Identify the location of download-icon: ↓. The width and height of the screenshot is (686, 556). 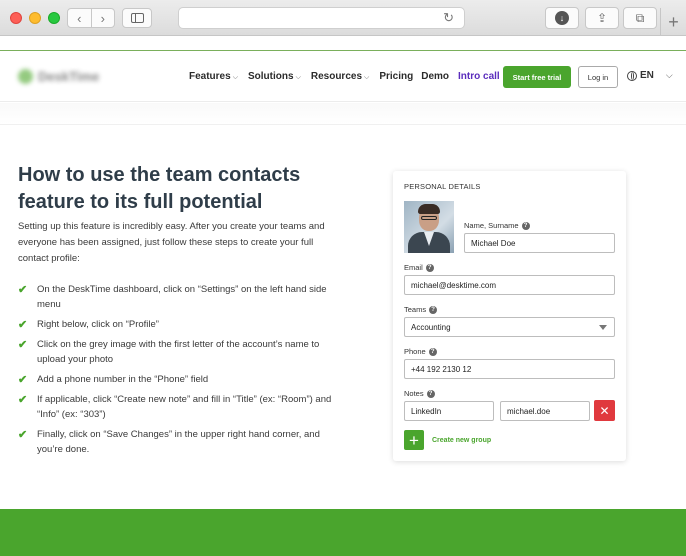
(562, 18).